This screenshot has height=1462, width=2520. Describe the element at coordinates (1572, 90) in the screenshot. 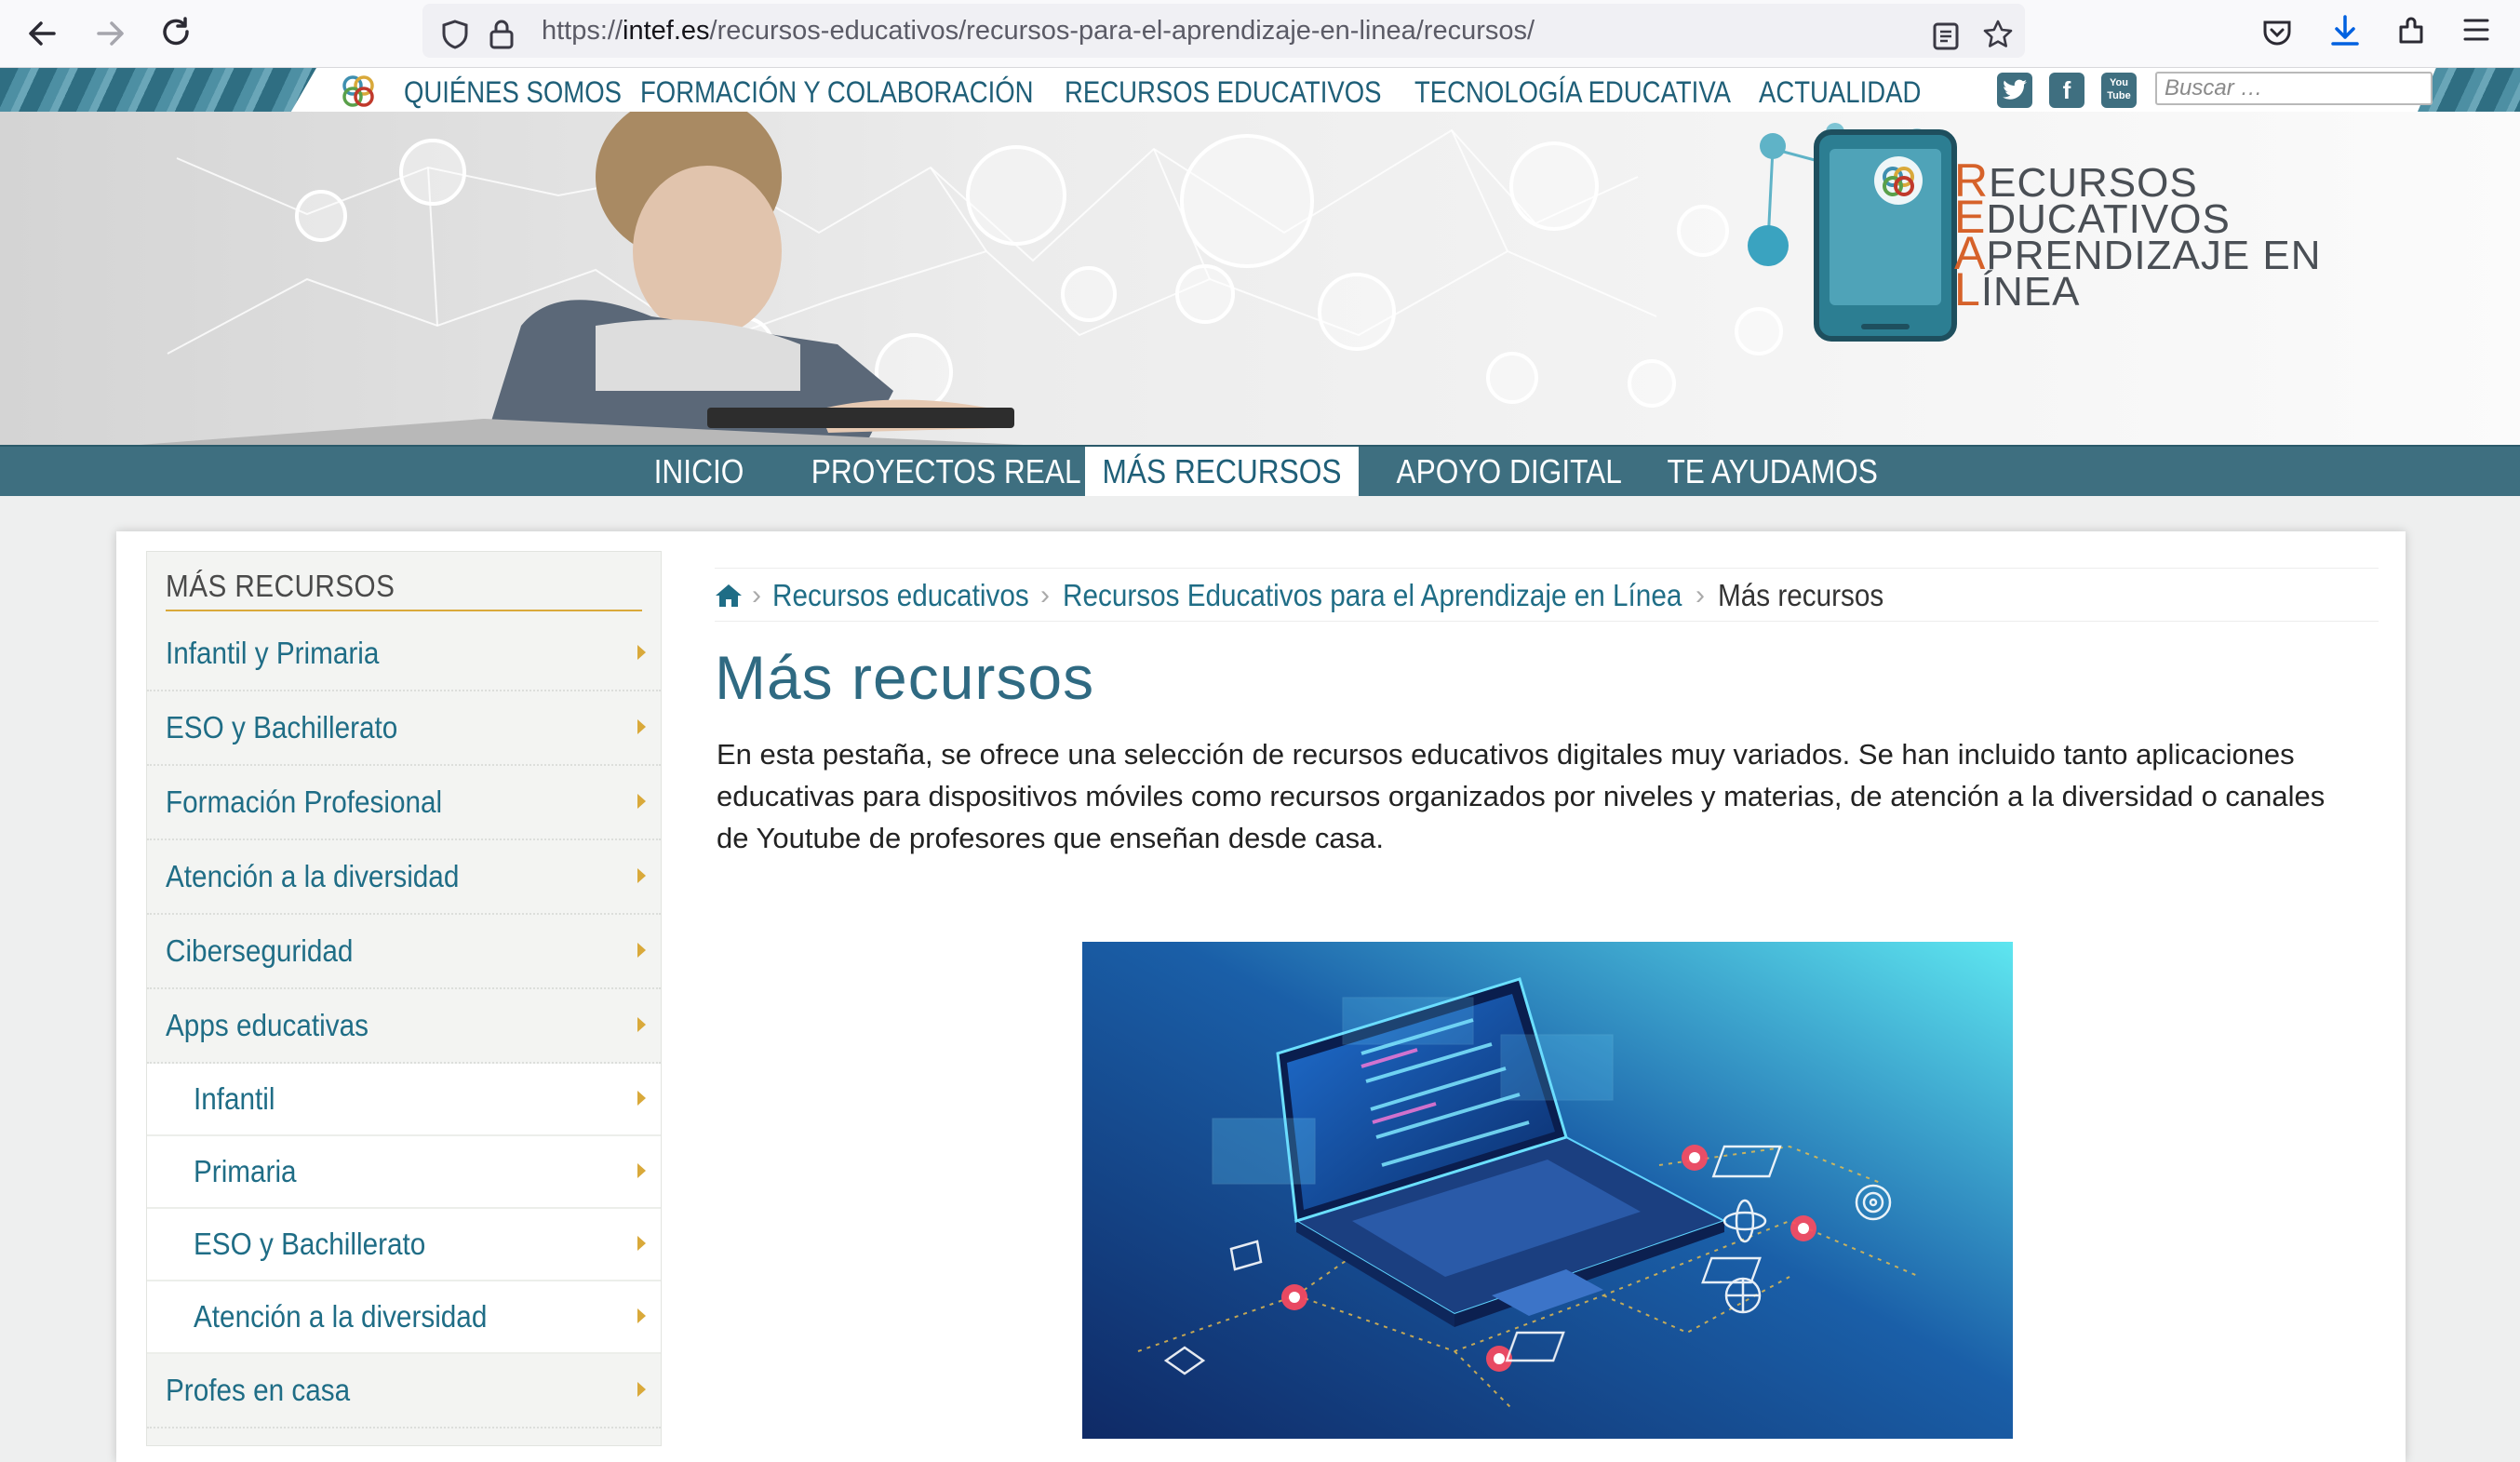

I see `nav-tecnologia-educativa: TECNOLOGÍA EDUCATIVA` at that location.